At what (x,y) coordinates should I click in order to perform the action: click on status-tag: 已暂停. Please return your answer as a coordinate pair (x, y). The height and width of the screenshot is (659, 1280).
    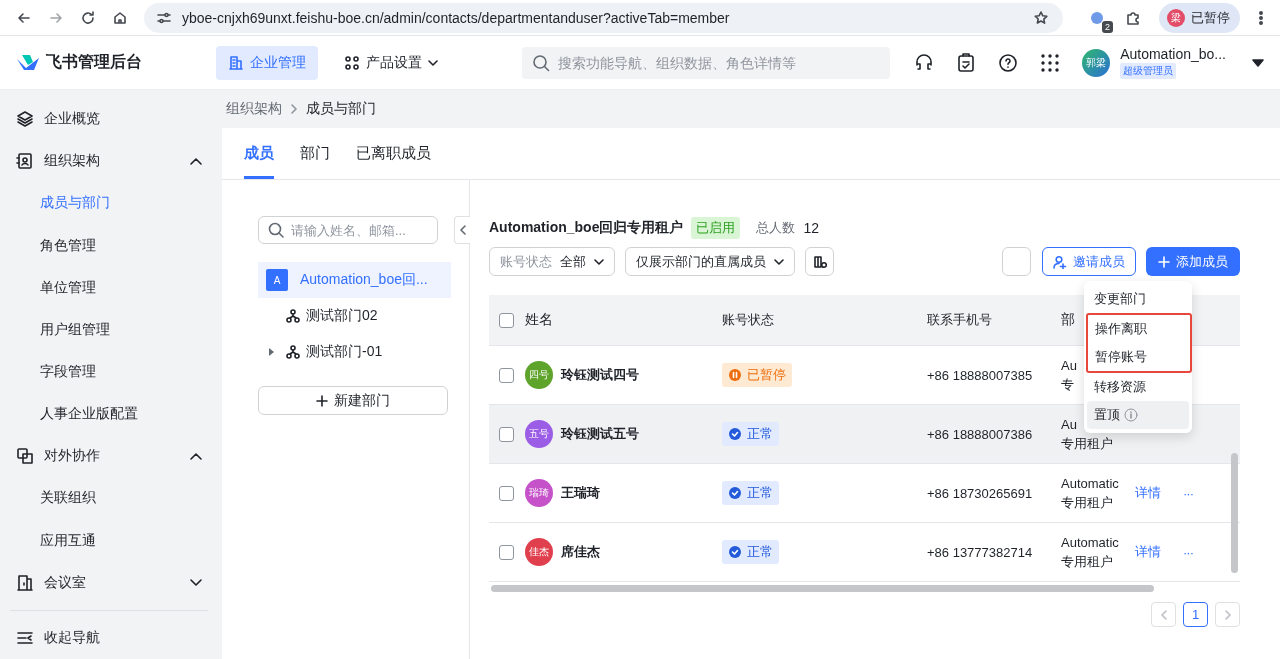
    Looking at the image, I should click on (757, 375).